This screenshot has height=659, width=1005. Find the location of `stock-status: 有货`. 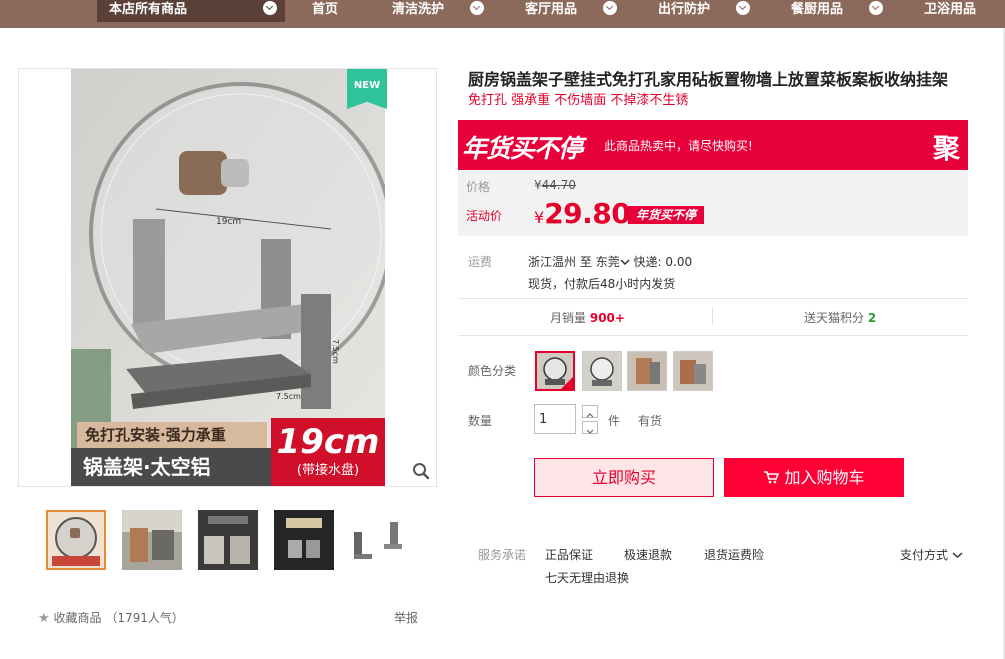

stock-status: 有货 is located at coordinates (650, 421).